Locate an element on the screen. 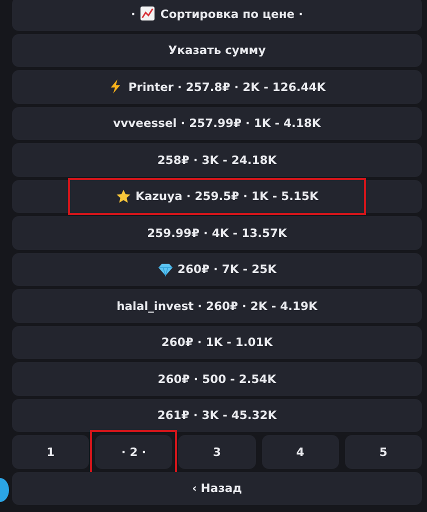  amount-button: Указать сумму is located at coordinates (217, 50).